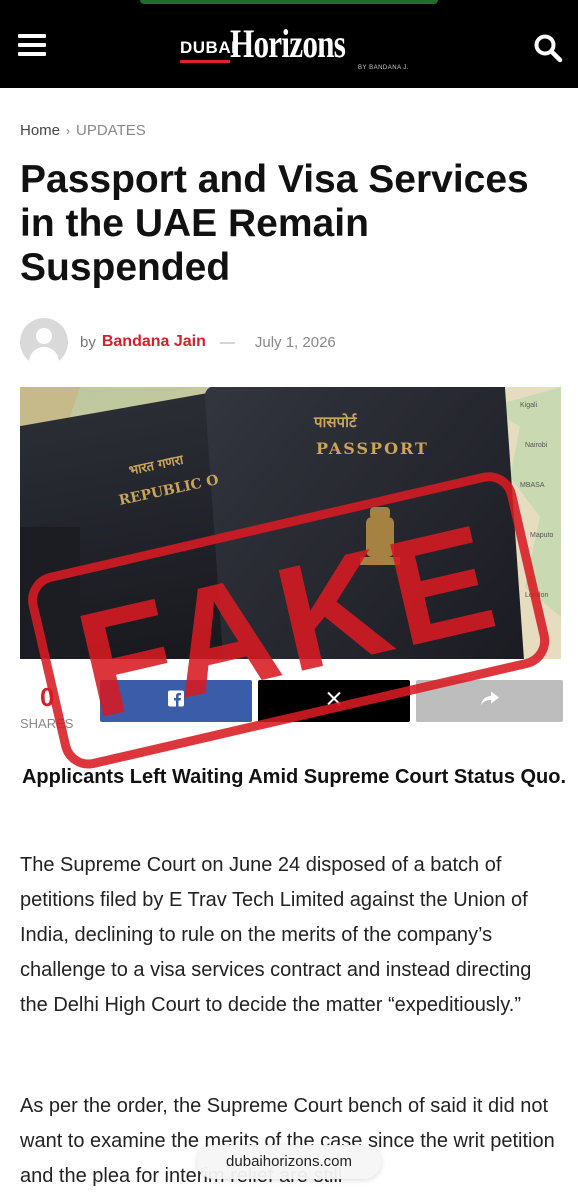 Image resolution: width=578 pixels, height=1200 pixels. I want to click on share-icon, so click(489, 701).